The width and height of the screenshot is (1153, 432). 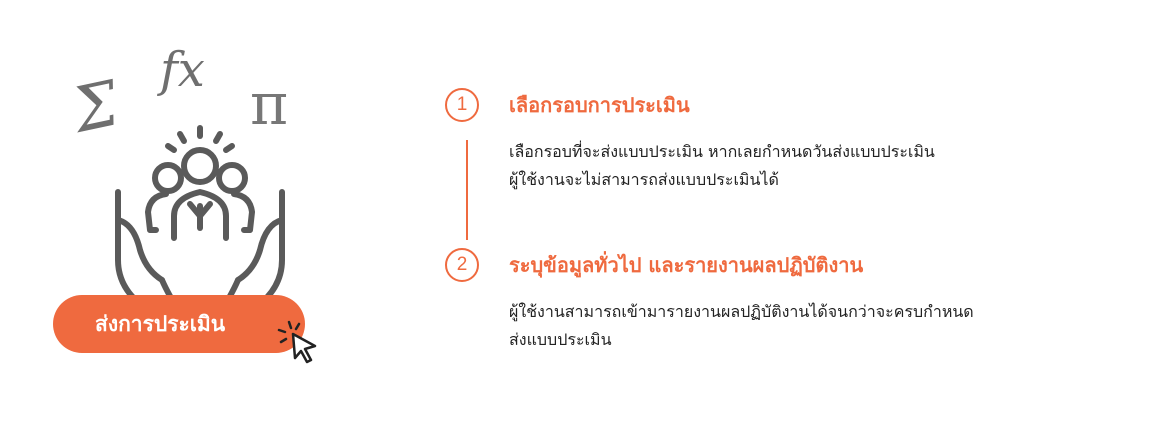 I want to click on send-assessment-label: ส่งการประเมิน, so click(x=160, y=323).